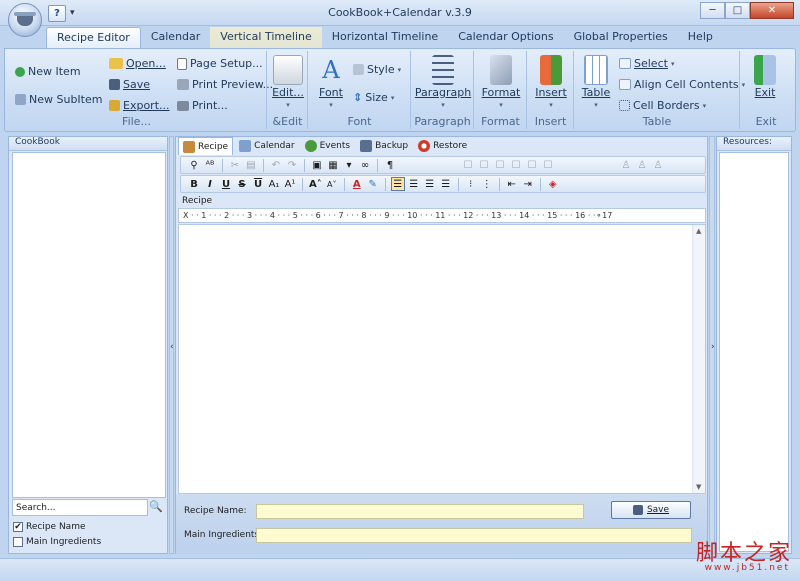 The width and height of the screenshot is (800, 581). I want to click on size-dropdown: ⇕ Size ▾, so click(373, 97).